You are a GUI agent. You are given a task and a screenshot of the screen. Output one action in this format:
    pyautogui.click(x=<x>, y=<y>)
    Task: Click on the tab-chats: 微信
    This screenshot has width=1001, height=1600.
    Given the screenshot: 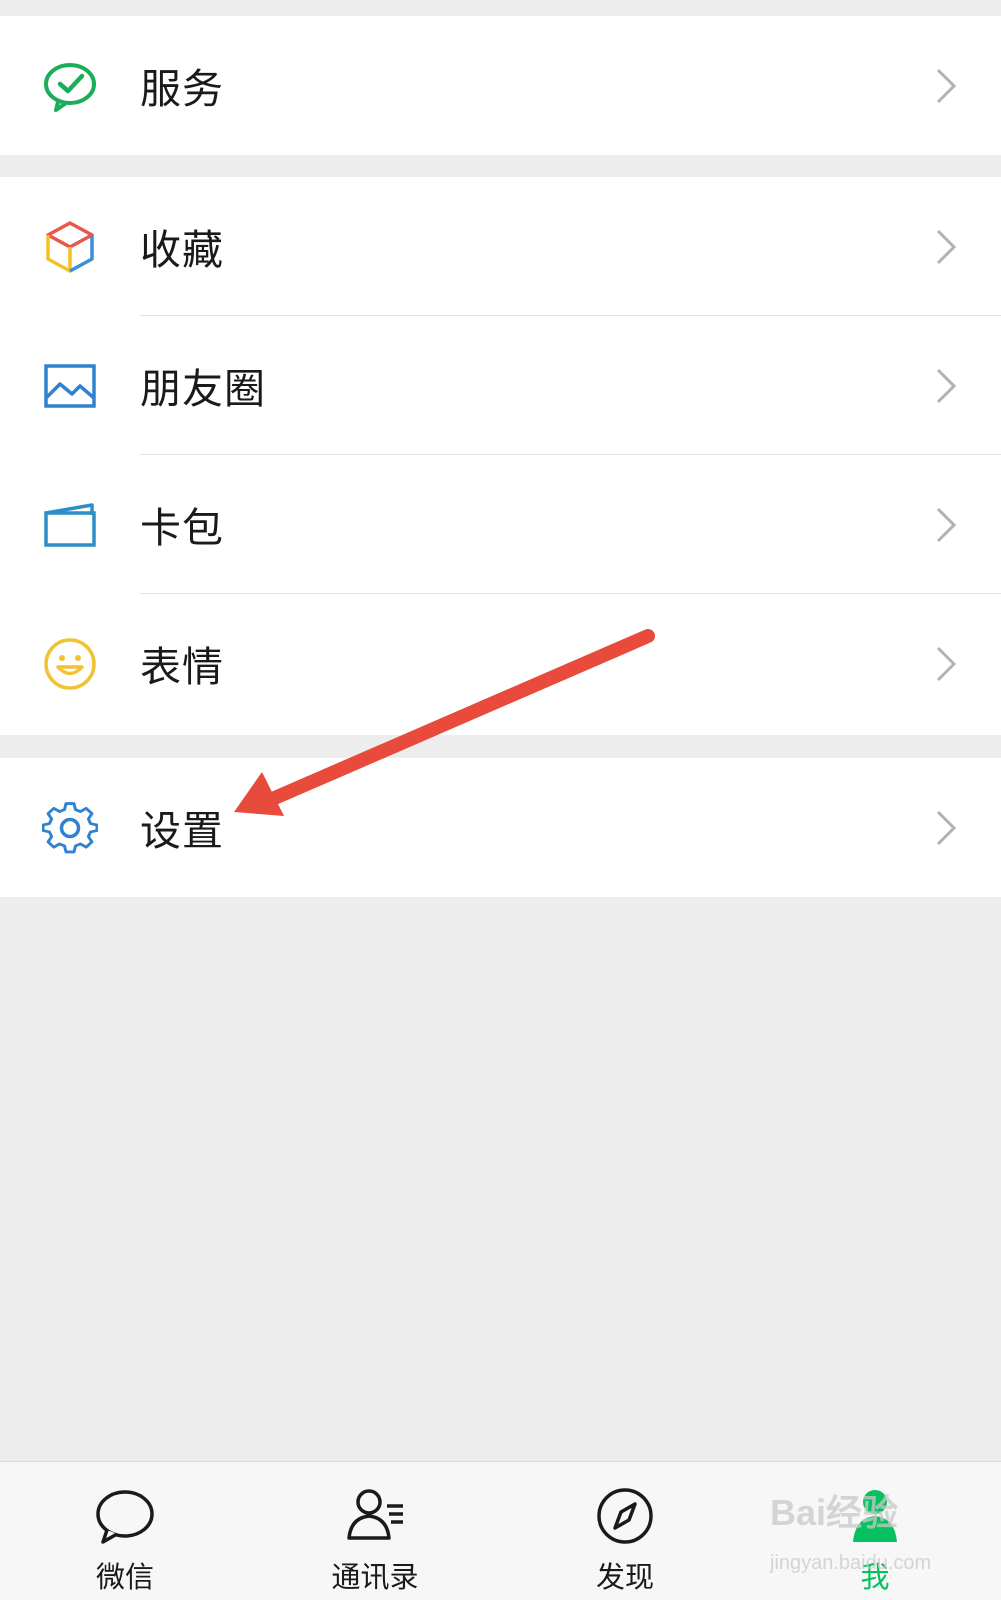 What is the action you would take?
    pyautogui.click(x=125, y=1531)
    